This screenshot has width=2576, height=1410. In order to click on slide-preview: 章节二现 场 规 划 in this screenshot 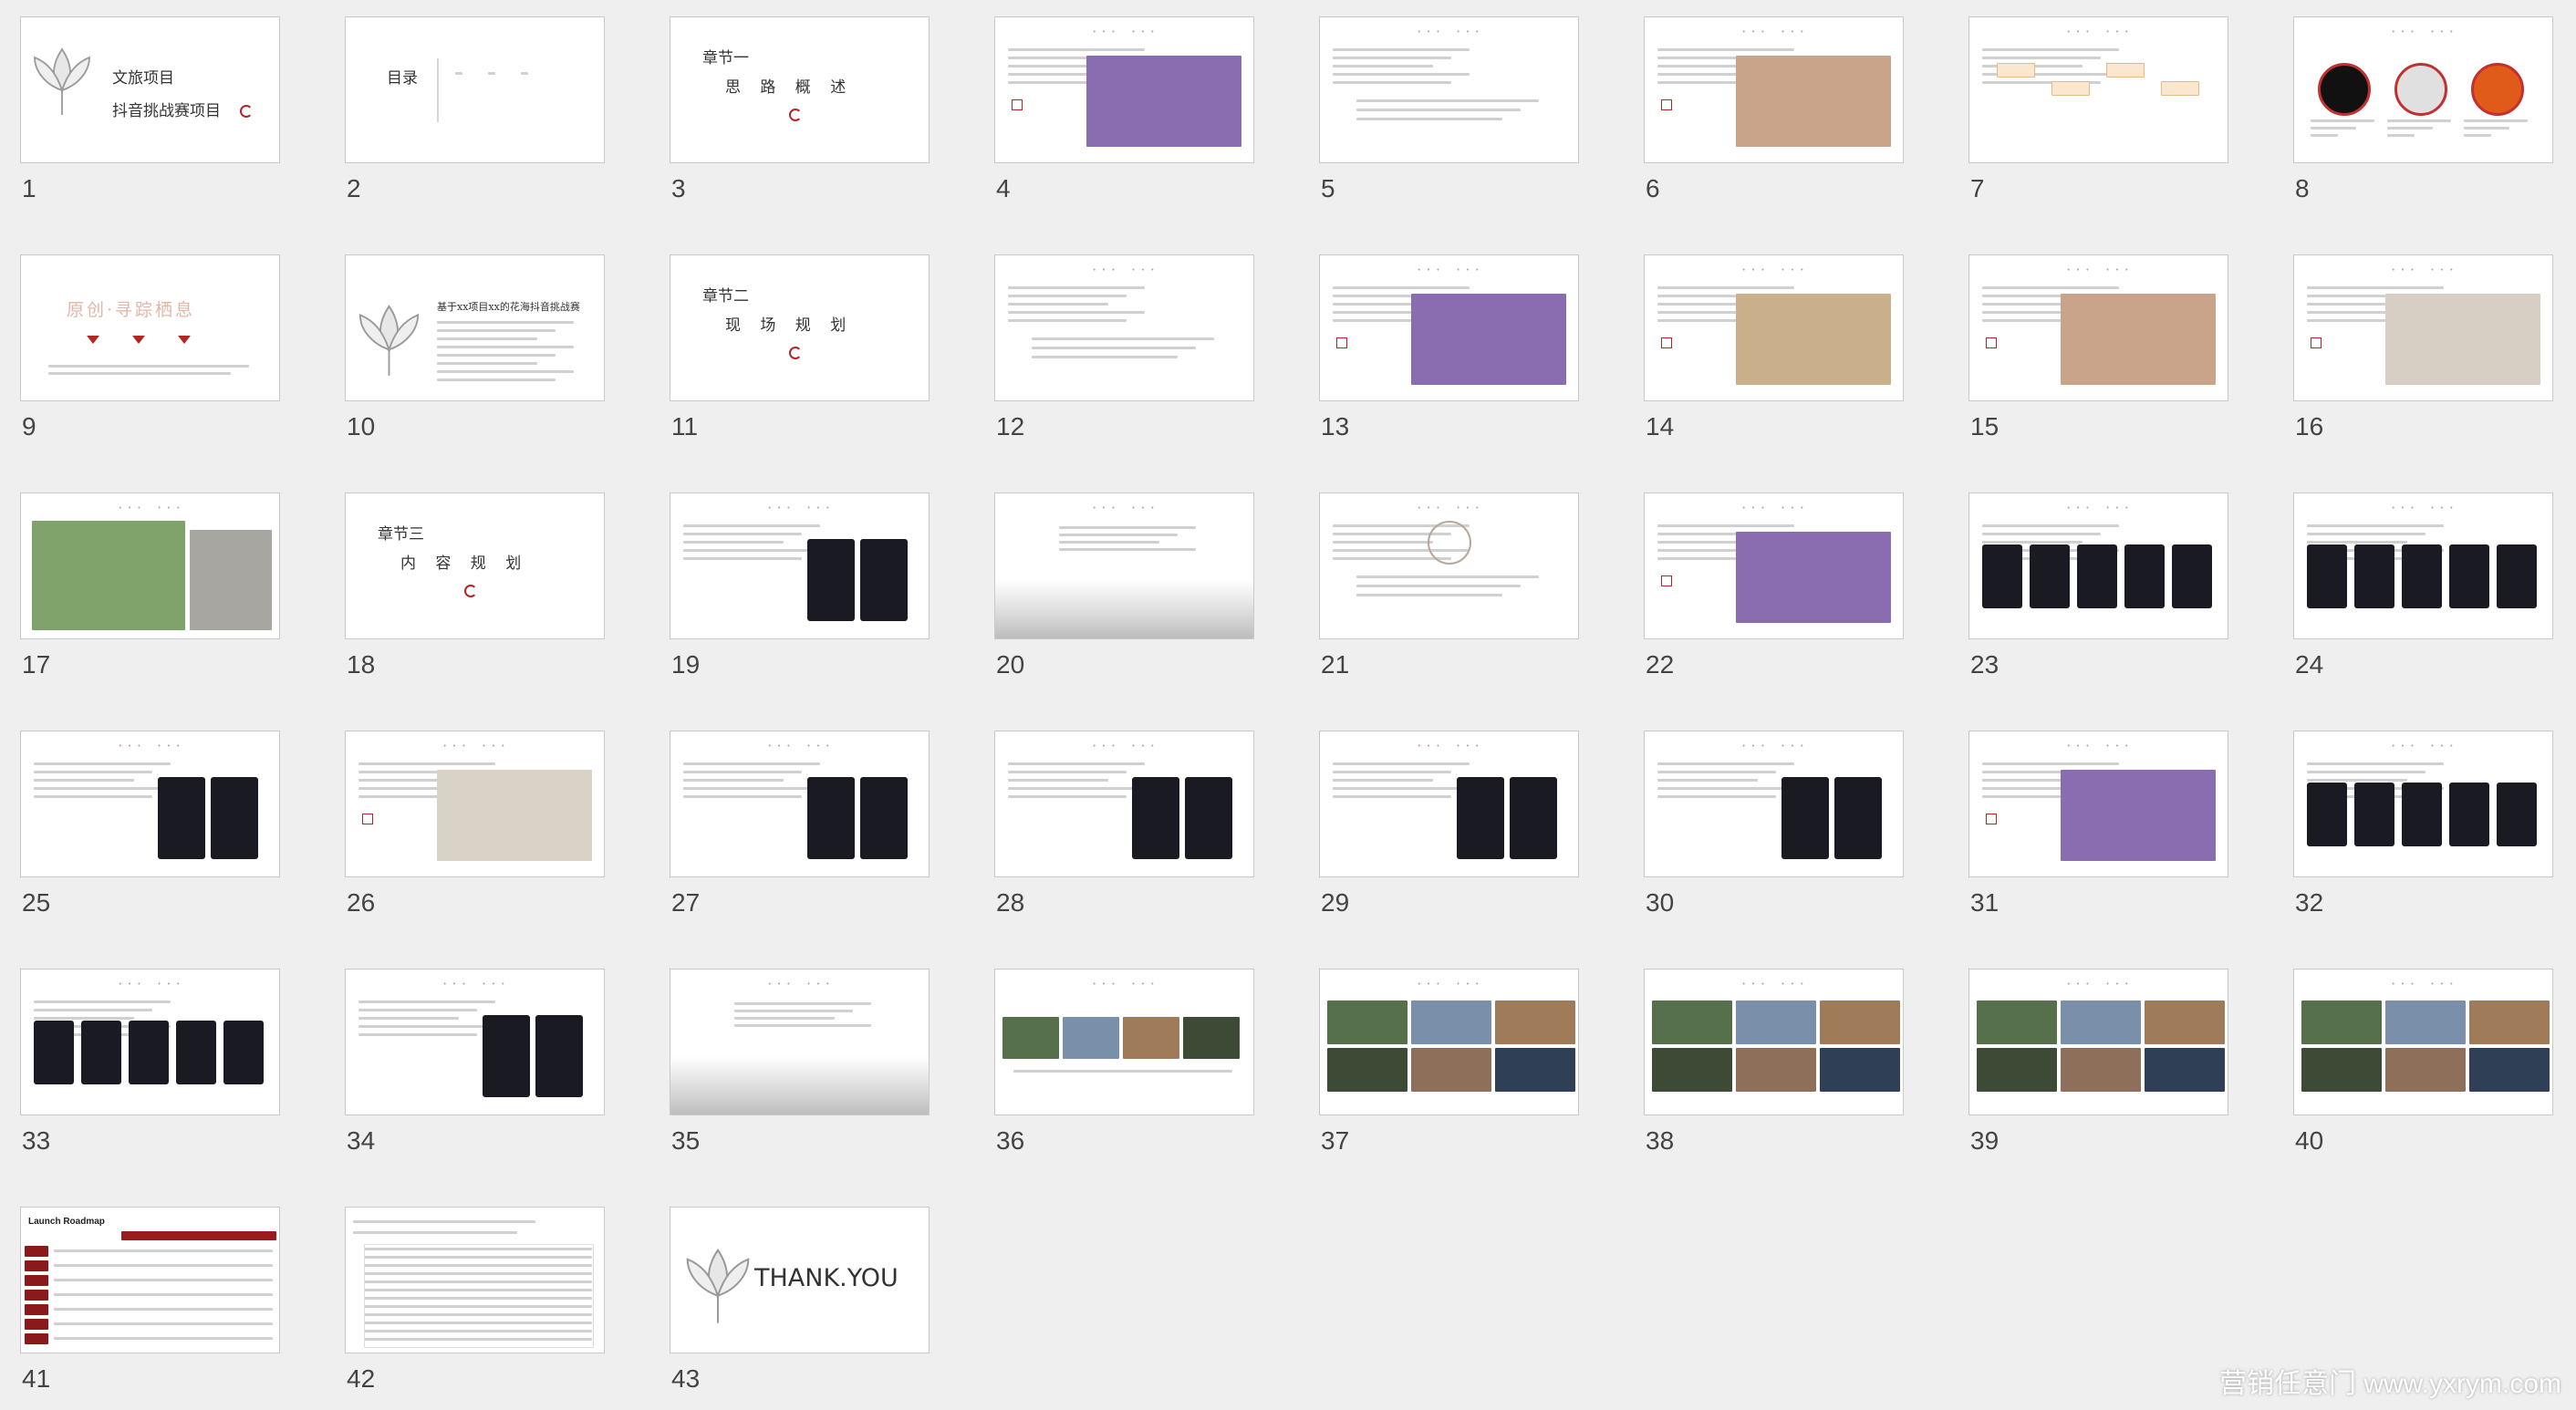, I will do `click(800, 327)`.